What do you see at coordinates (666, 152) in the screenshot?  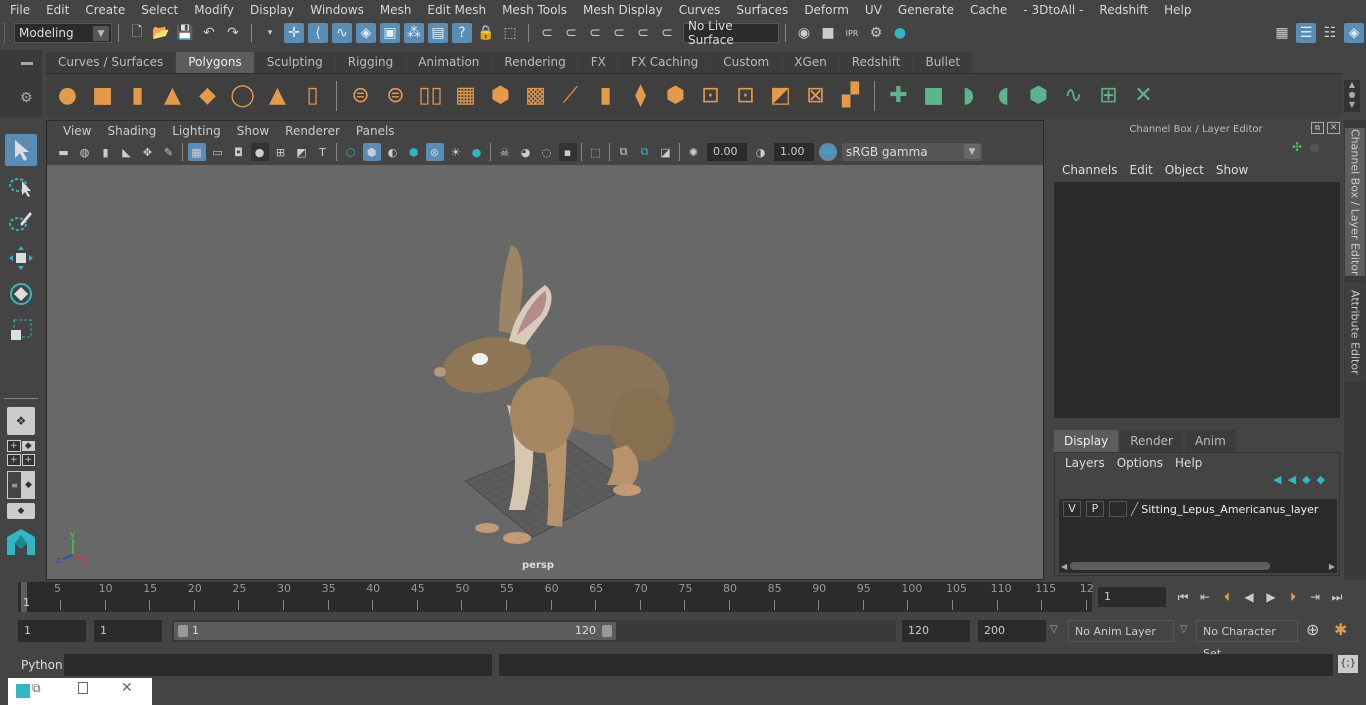 I see `hud-icon: ◪` at bounding box center [666, 152].